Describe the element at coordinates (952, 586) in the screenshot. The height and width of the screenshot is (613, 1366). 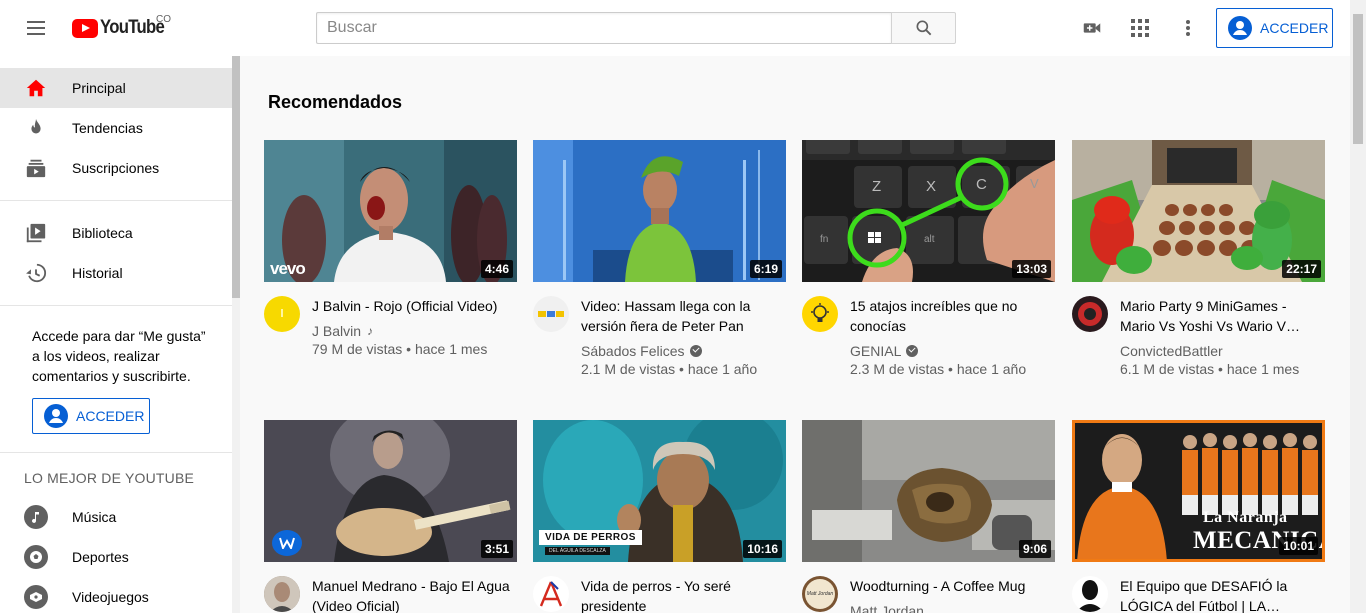
I see `video-title: Woodturning - A Coffee Mug` at that location.